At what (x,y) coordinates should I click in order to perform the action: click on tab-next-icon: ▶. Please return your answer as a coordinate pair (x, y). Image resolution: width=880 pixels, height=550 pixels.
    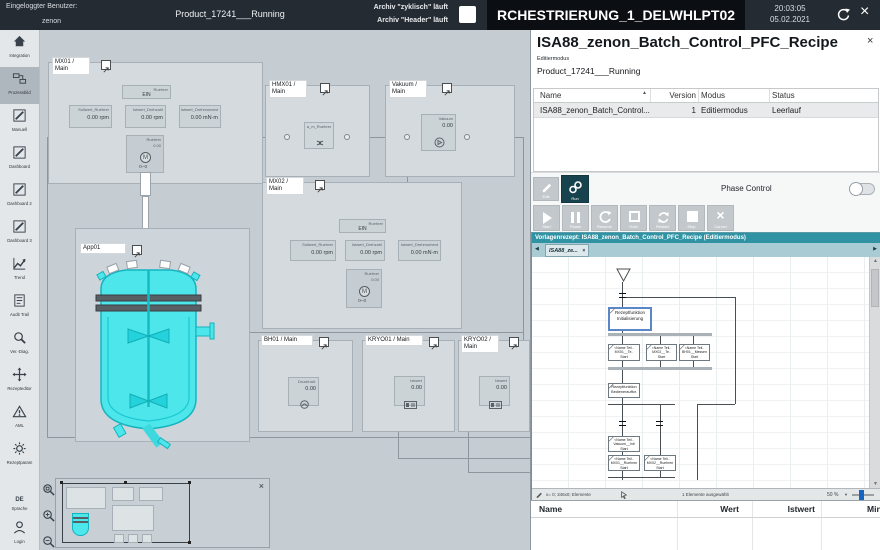
    Looking at the image, I should click on (875, 249).